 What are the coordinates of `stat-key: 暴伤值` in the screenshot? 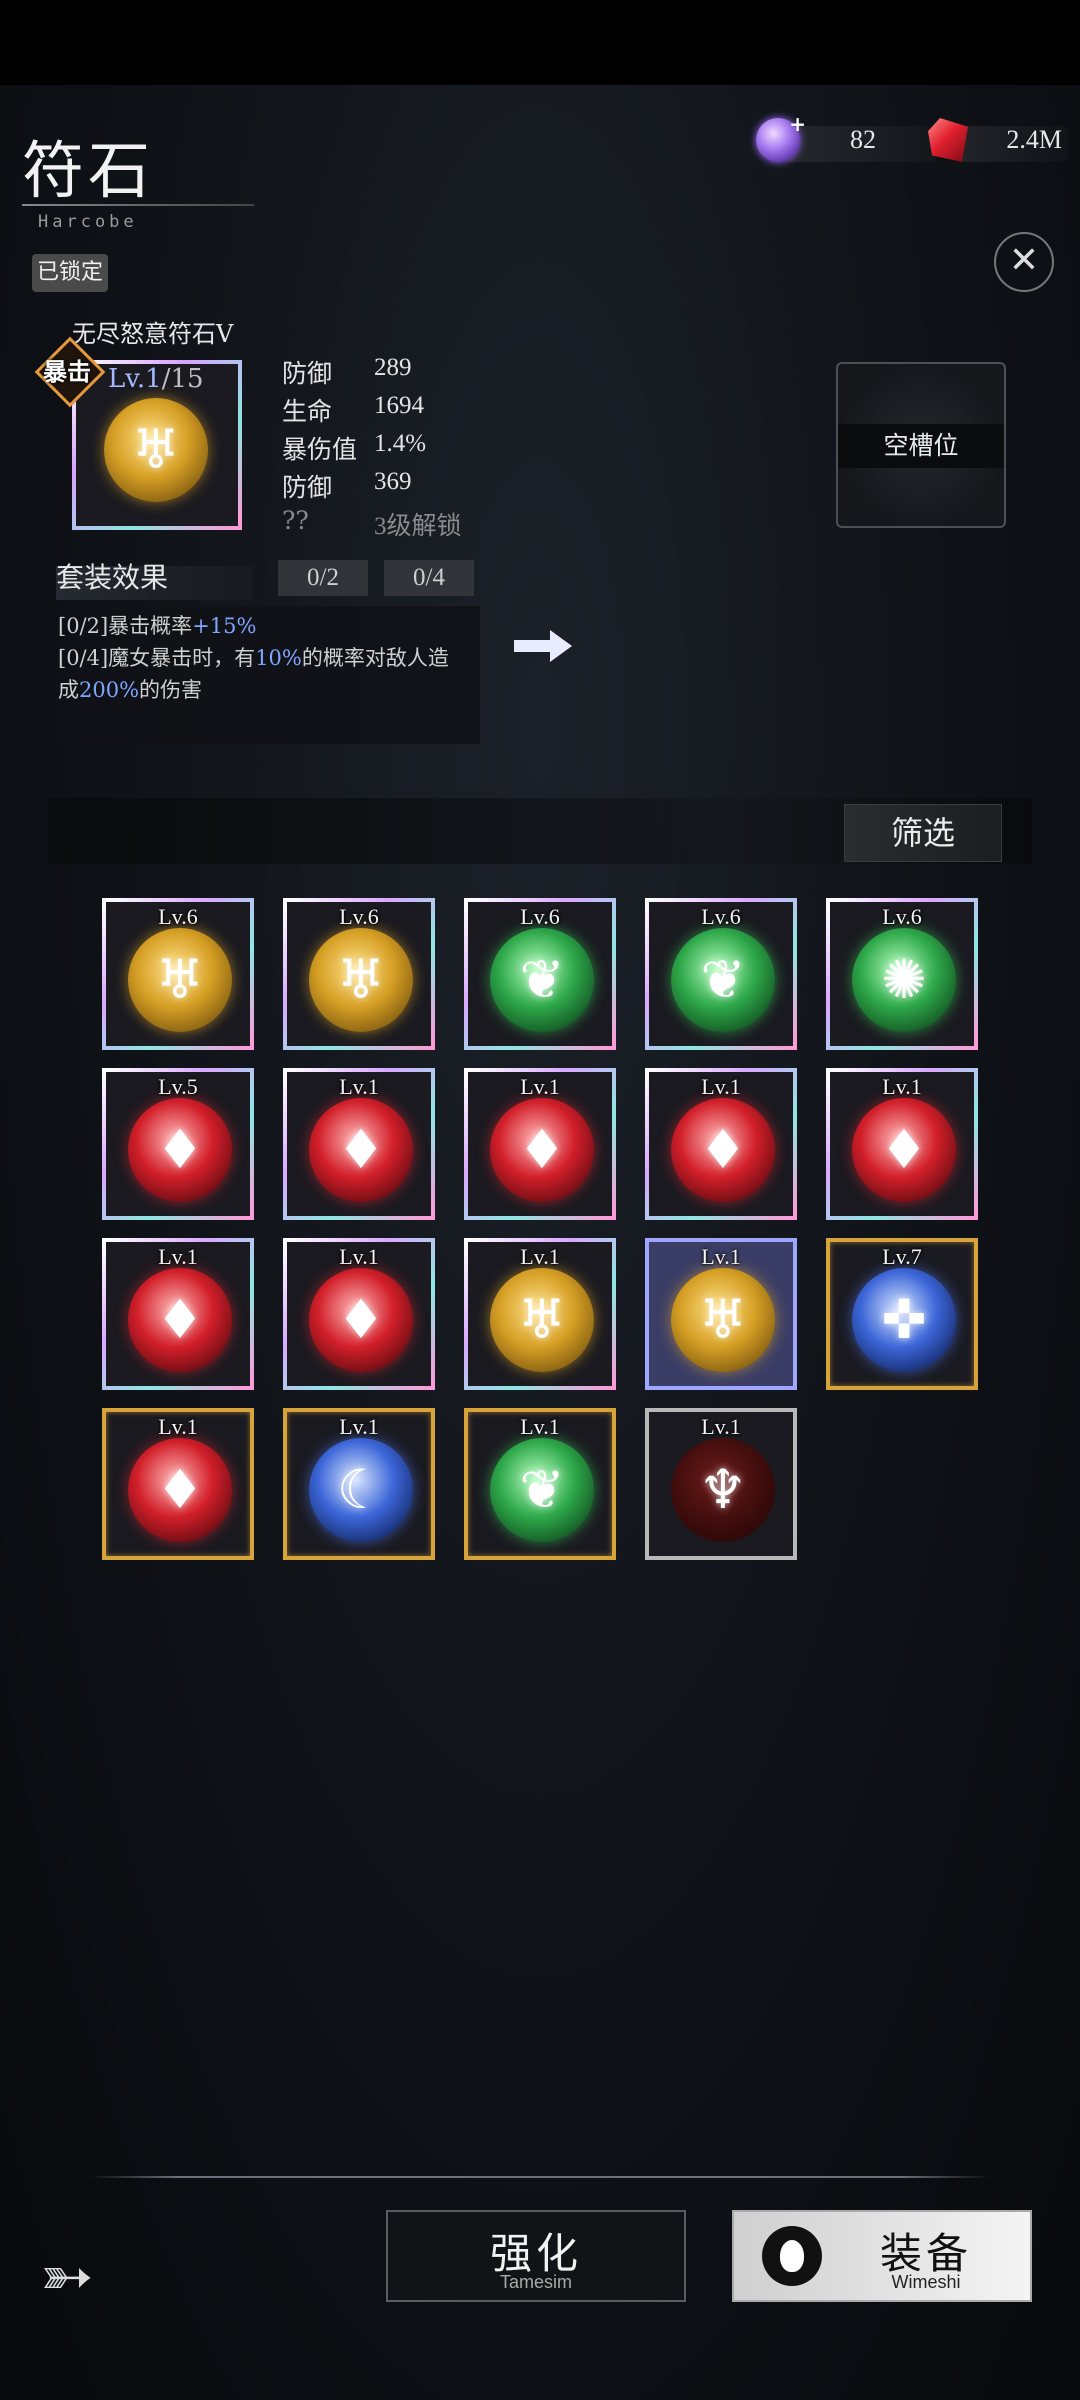 It's located at (320, 449).